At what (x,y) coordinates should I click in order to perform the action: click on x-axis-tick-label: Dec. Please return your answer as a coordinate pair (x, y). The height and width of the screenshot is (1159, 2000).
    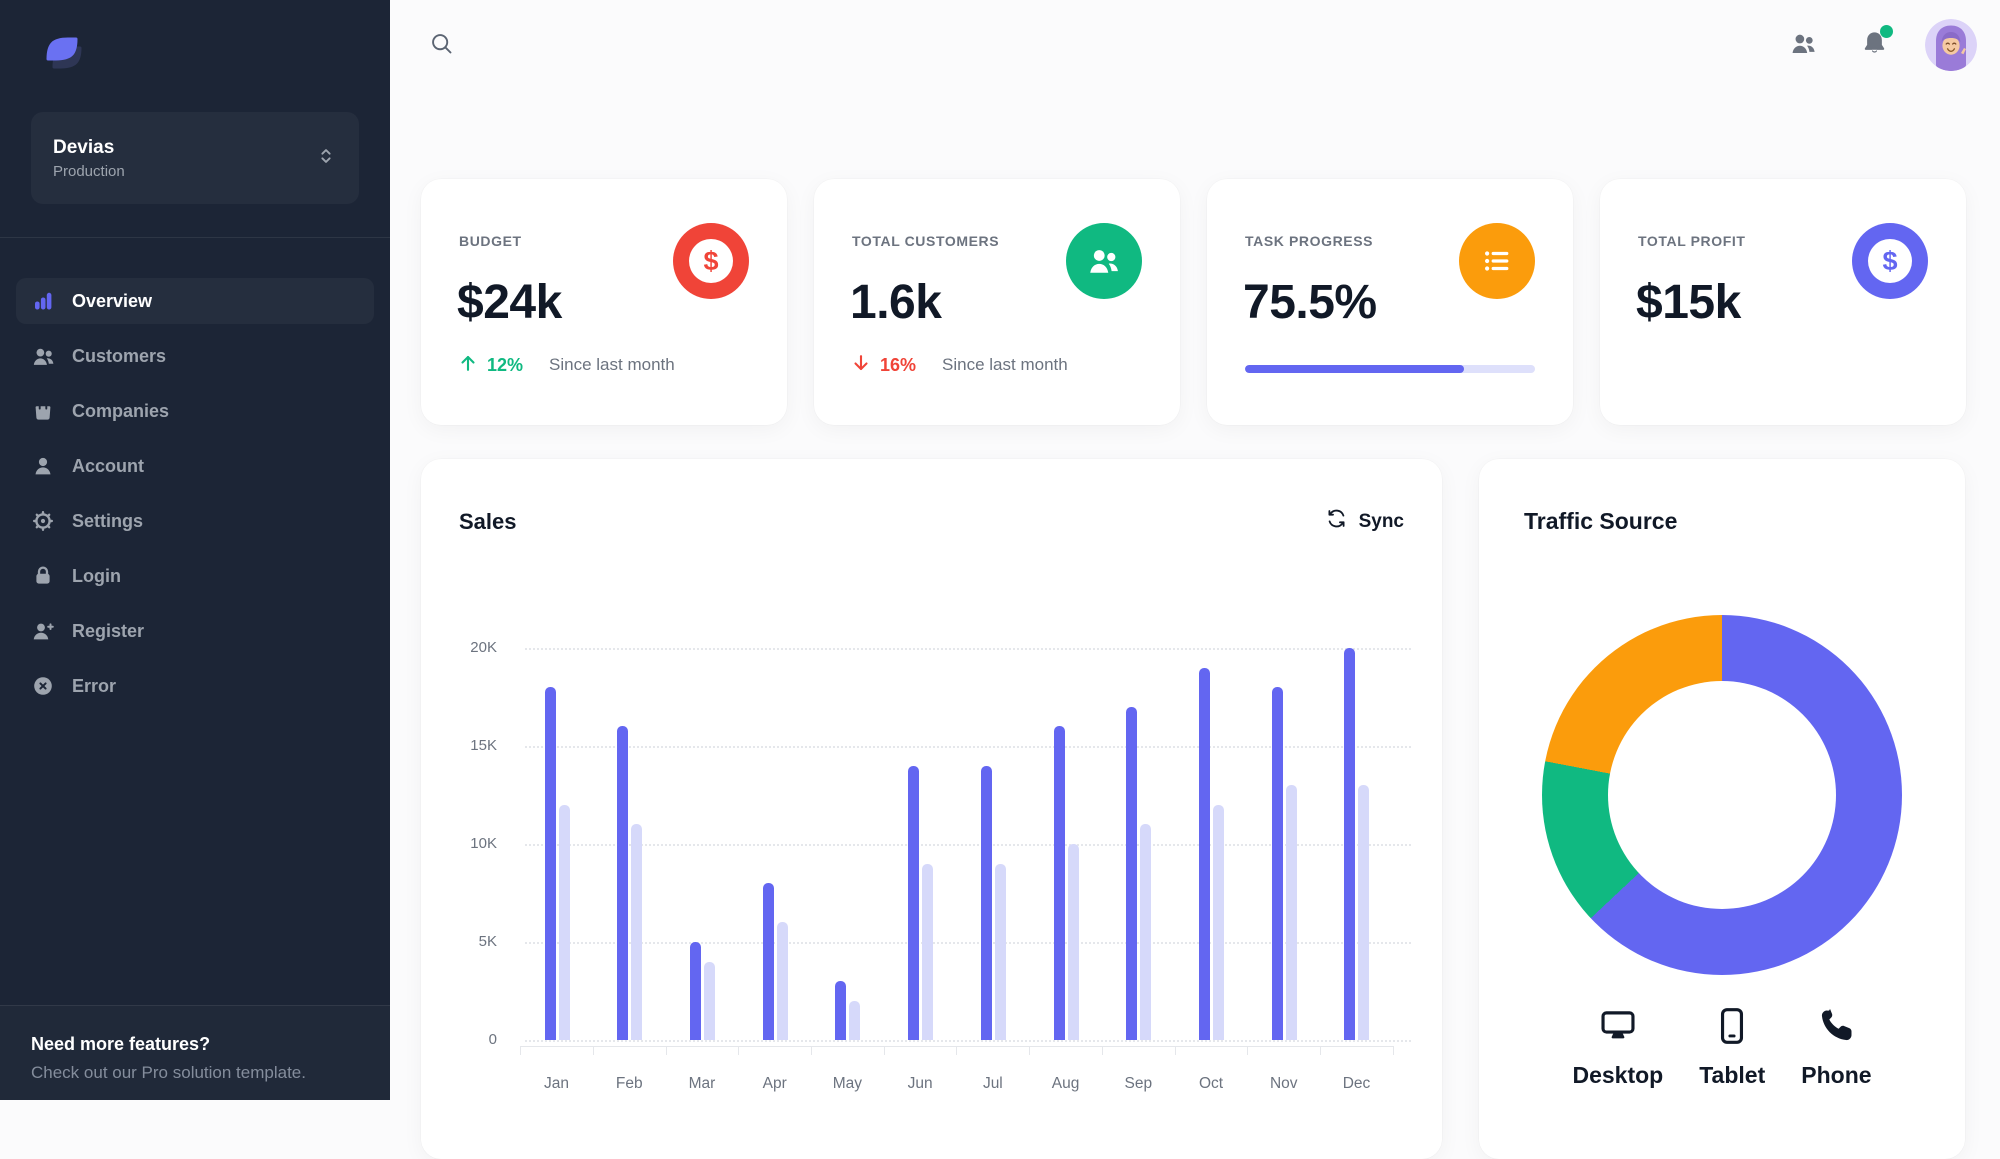
    Looking at the image, I should click on (1356, 1083).